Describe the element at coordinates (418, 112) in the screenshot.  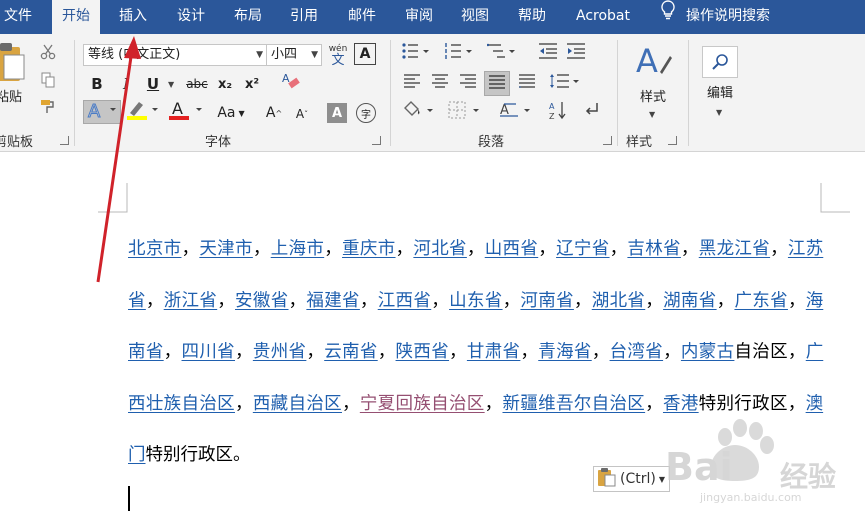
I see `shading-button` at that location.